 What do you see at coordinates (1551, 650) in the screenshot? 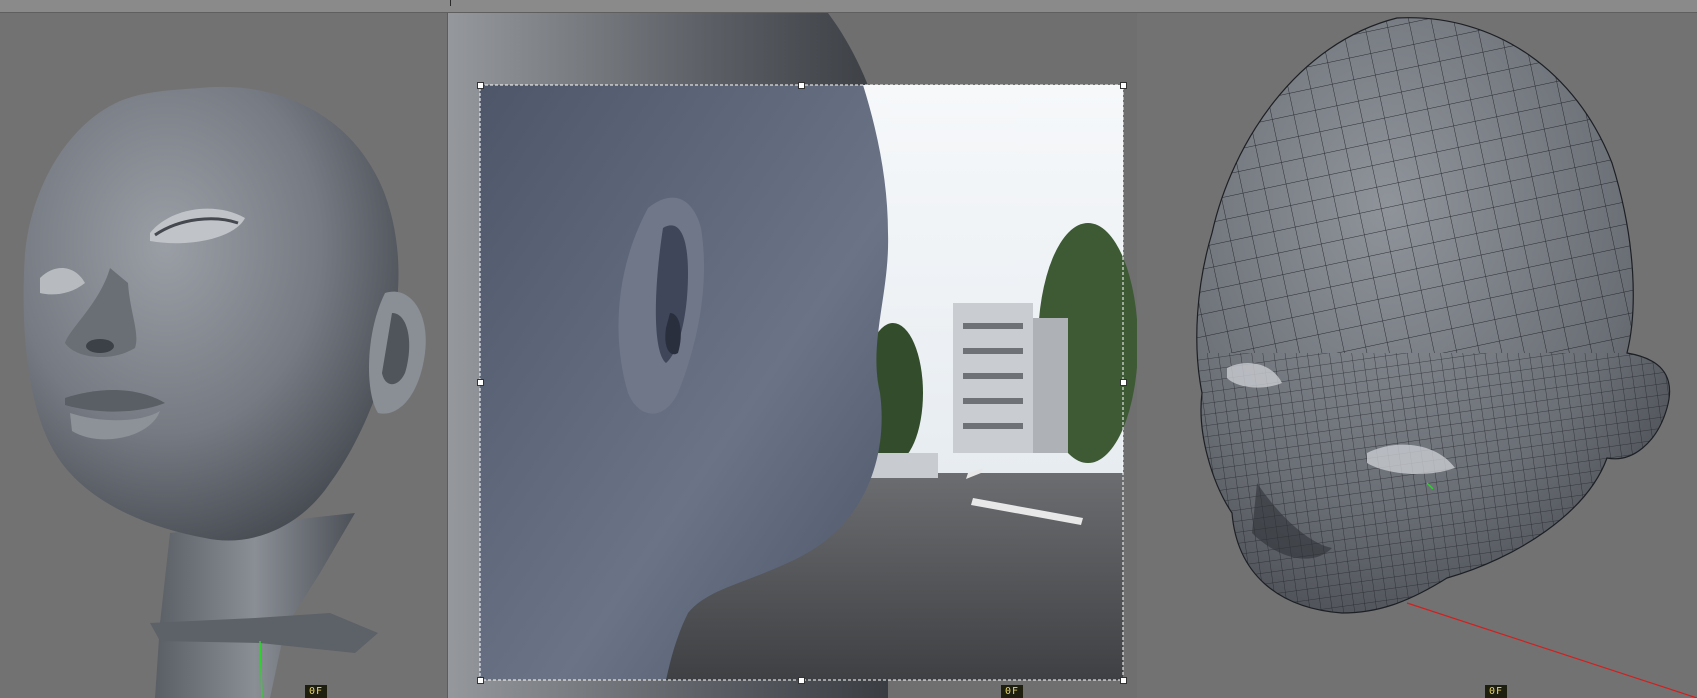
I see `axis-line` at bounding box center [1551, 650].